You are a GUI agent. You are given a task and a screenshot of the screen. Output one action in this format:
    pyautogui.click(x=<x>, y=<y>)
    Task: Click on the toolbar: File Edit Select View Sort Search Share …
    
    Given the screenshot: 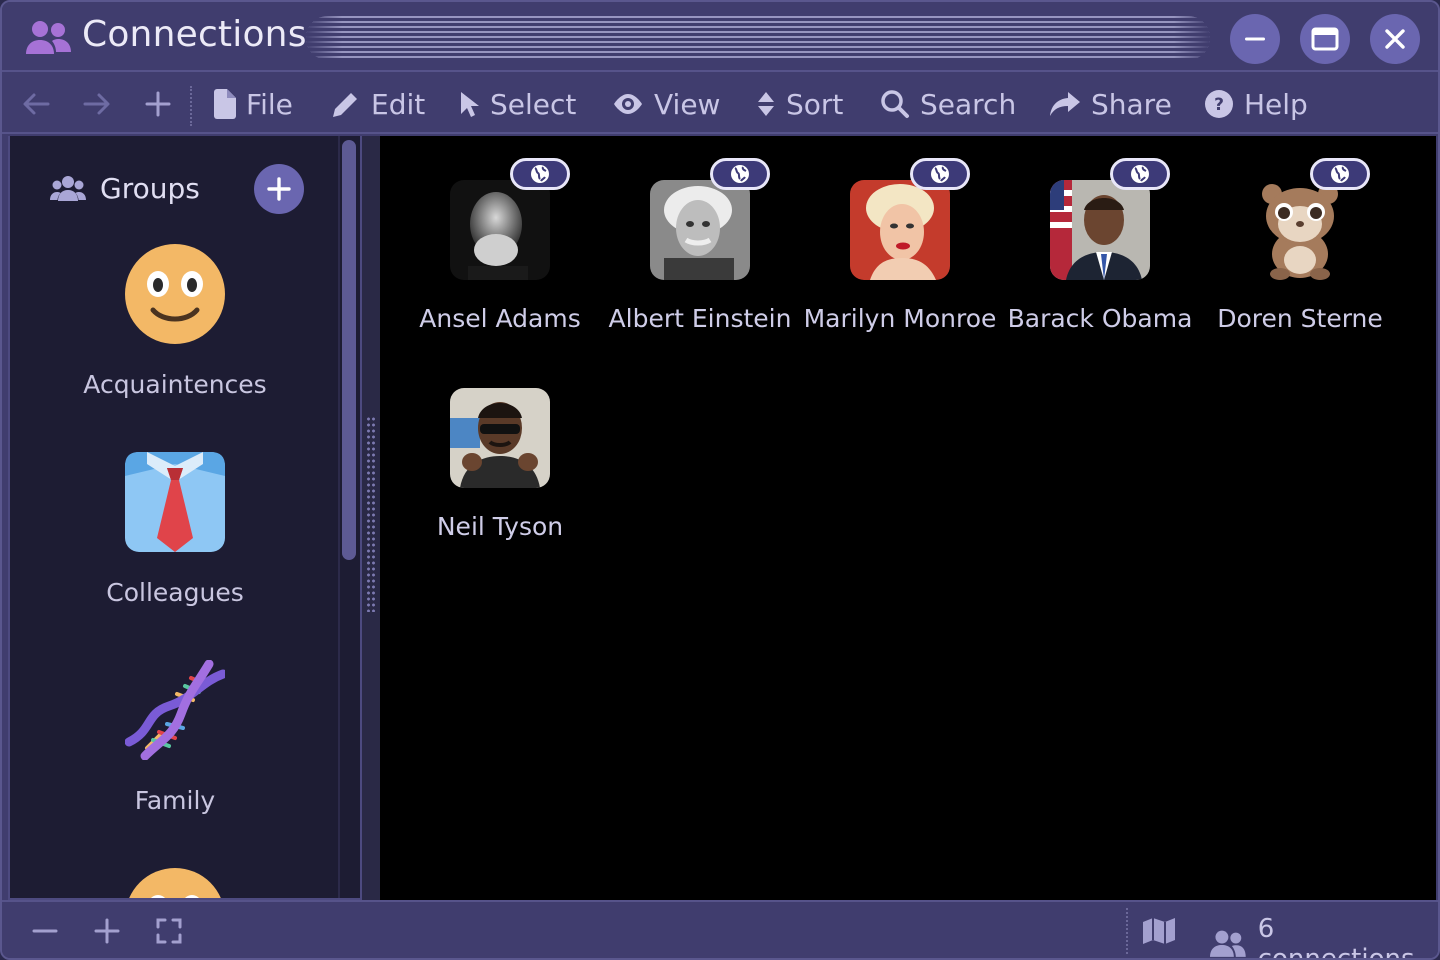 What is the action you would take?
    pyautogui.click(x=720, y=104)
    